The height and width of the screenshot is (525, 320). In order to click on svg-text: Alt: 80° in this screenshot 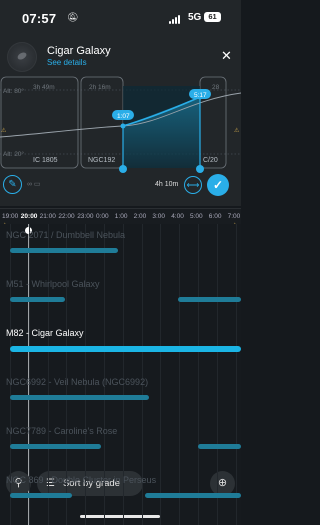, I will do `click(13, 91)`.